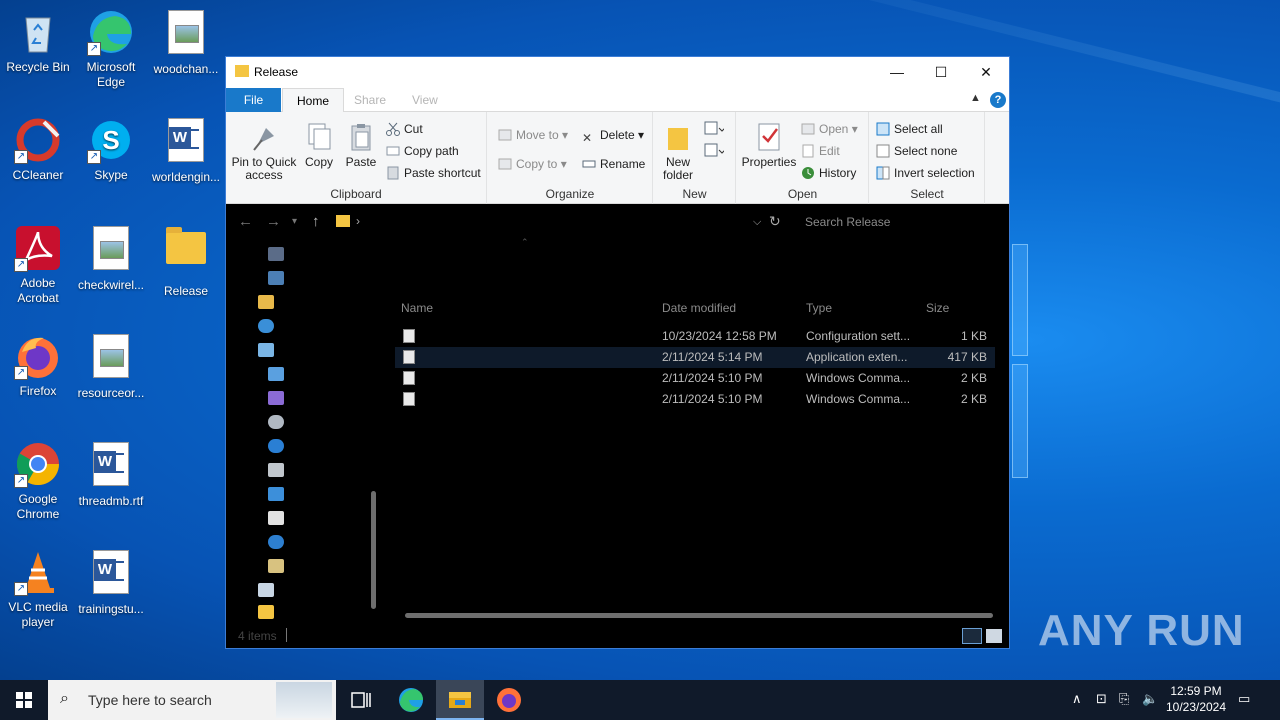 The width and height of the screenshot is (1280, 720). Describe the element at coordinates (257, 636) in the screenshot. I see `item-count: 4 items` at that location.